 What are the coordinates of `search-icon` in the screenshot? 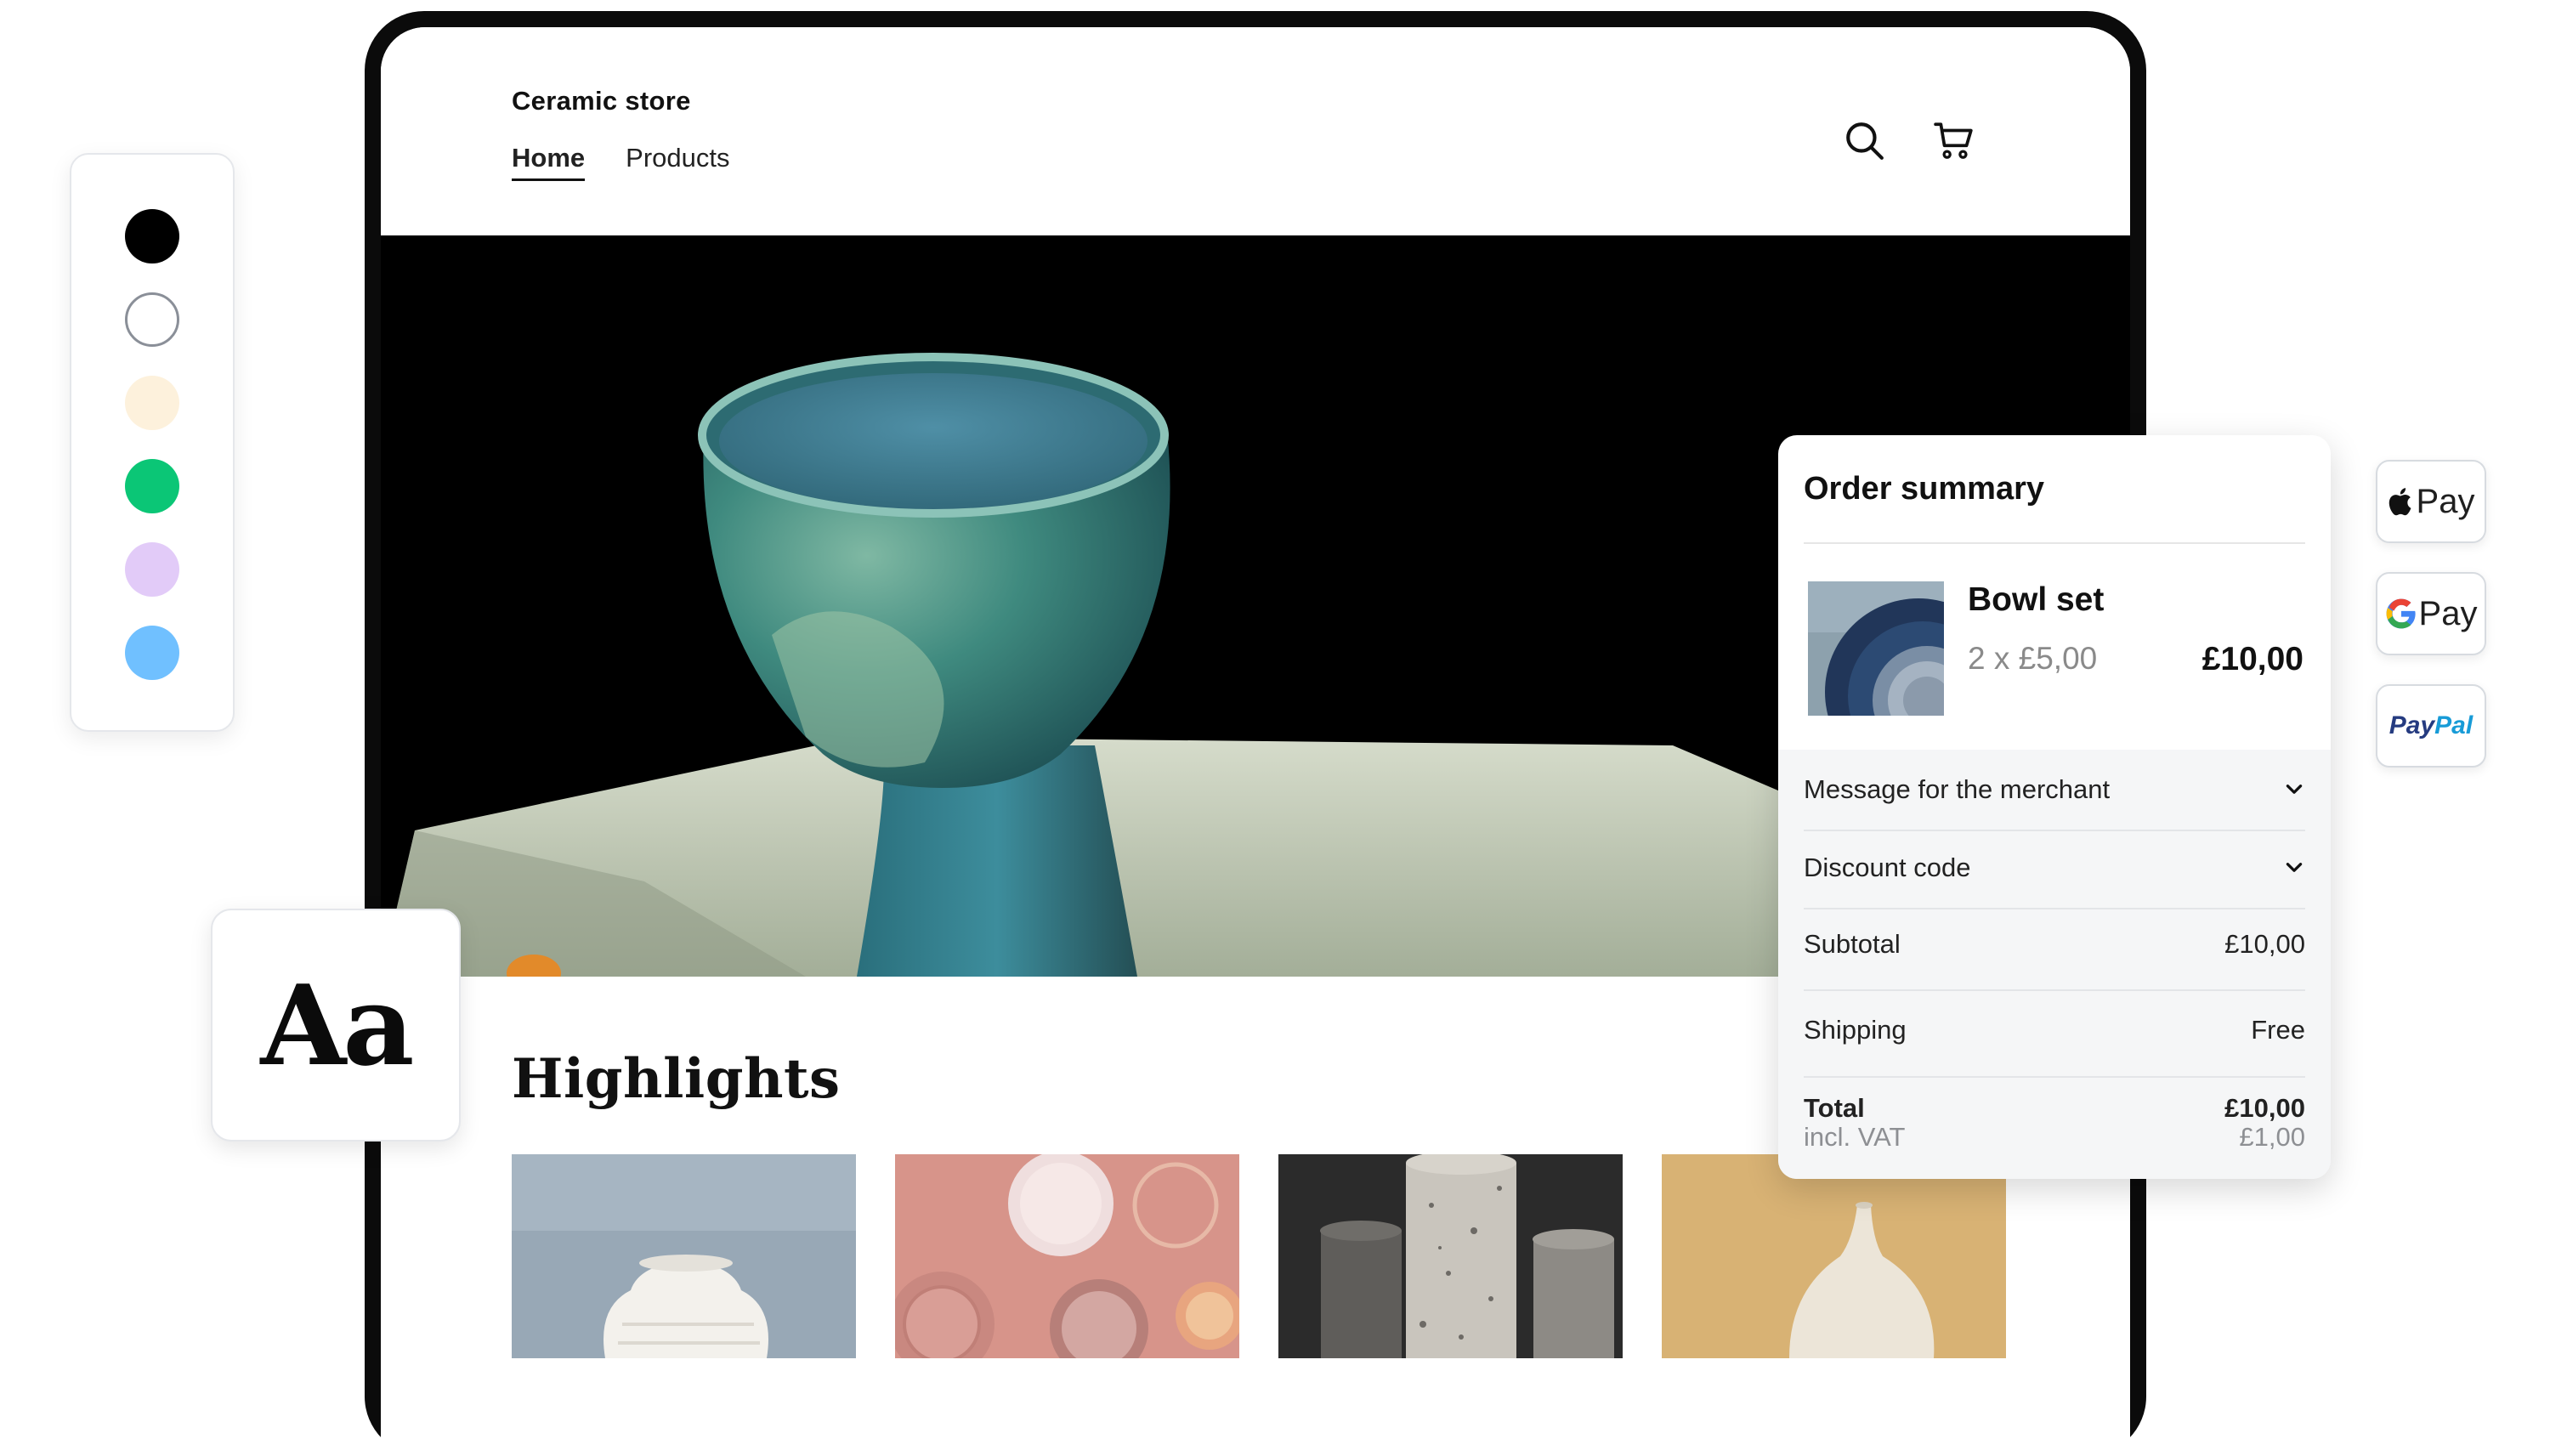 It's located at (1864, 140).